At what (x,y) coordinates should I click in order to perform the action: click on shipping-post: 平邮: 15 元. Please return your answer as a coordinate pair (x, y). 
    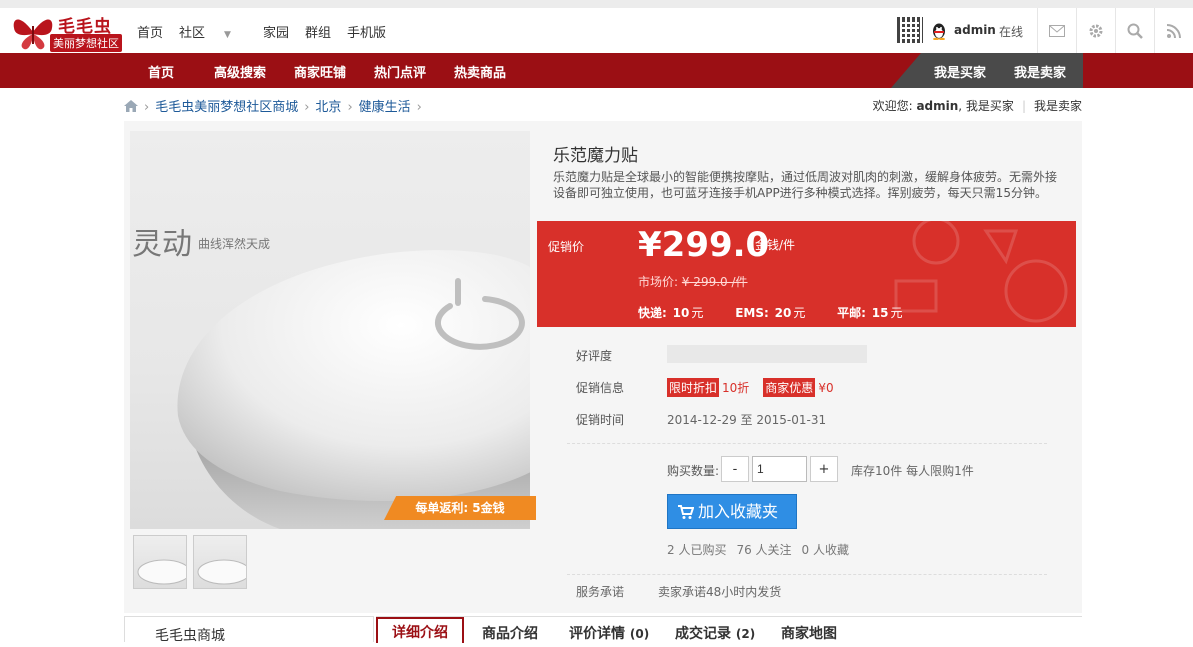
    Looking at the image, I should click on (876, 313).